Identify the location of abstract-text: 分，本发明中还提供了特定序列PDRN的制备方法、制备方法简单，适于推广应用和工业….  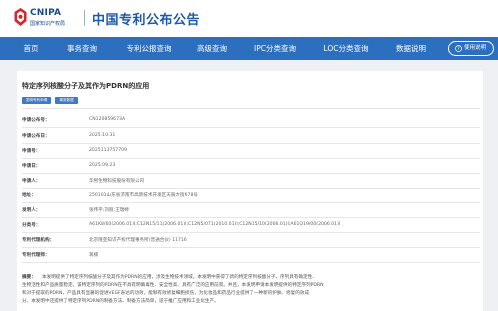
(120, 301).